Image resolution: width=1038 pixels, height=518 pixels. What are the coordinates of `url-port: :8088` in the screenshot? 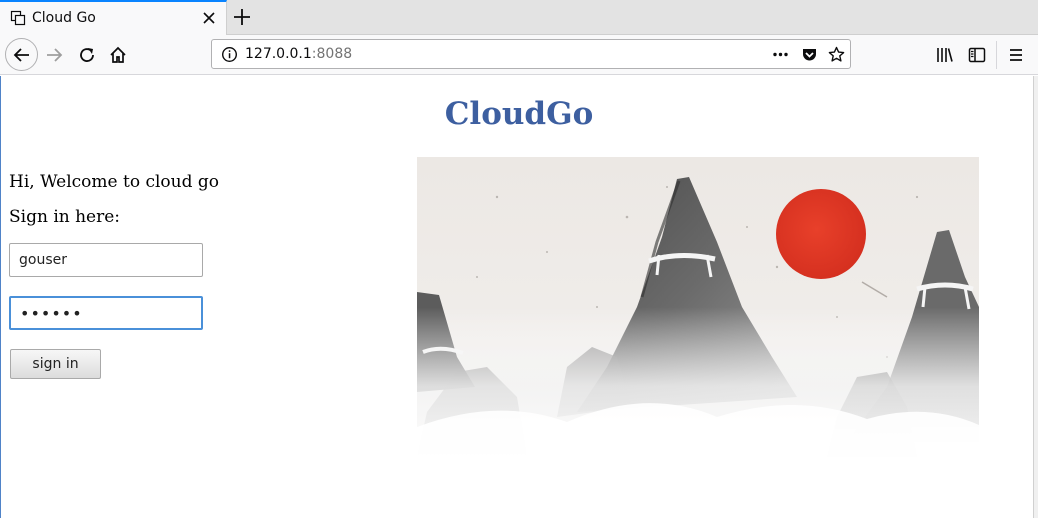 It's located at (332, 54).